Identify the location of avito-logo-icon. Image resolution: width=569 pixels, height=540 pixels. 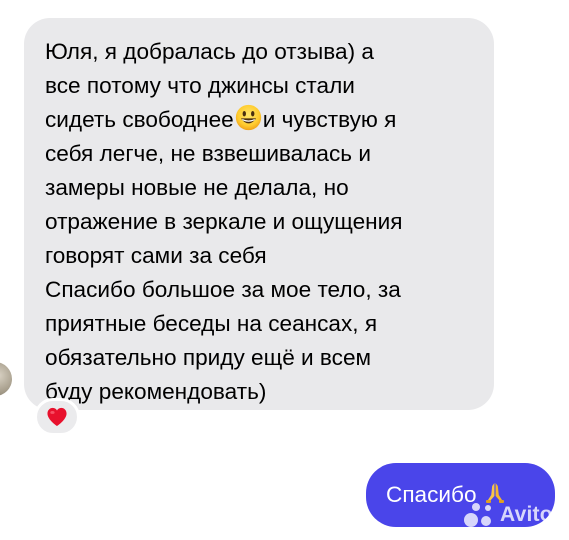
(477, 515).